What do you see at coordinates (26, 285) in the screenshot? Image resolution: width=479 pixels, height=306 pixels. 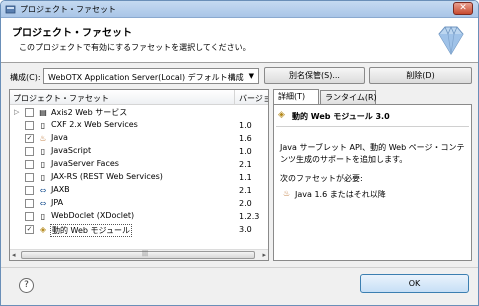 I see `help-button: ?` at bounding box center [26, 285].